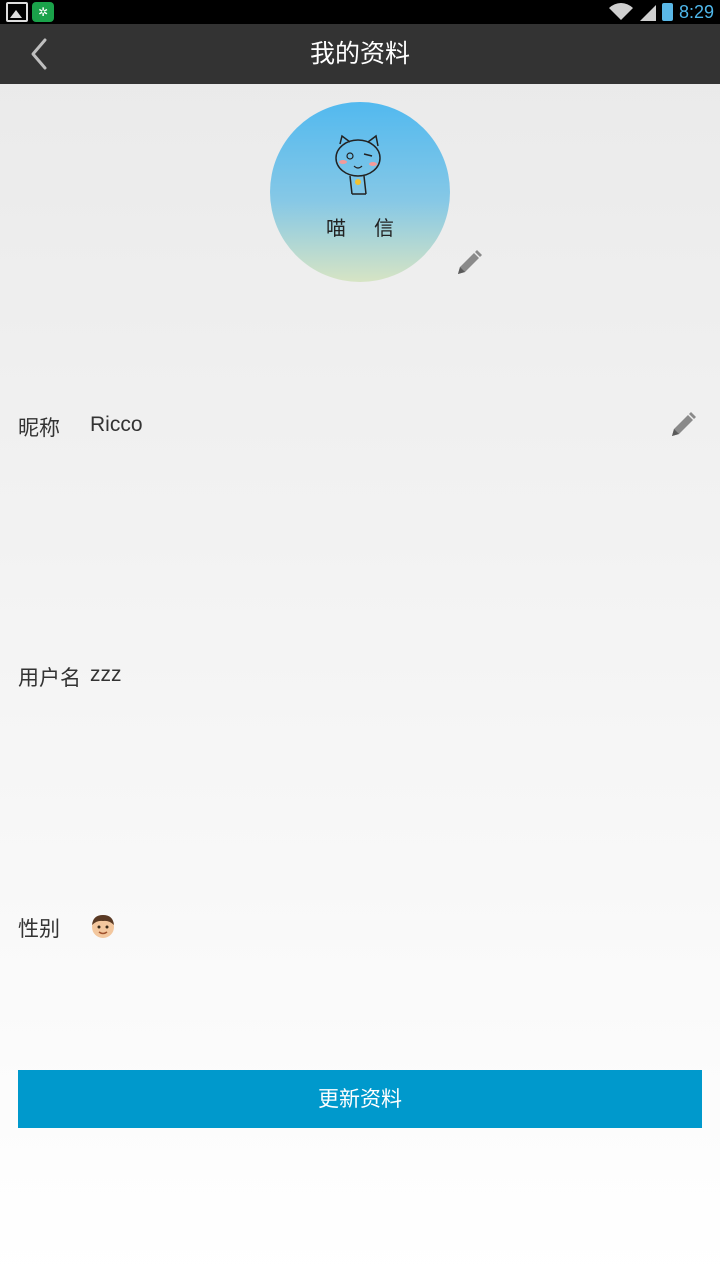  What do you see at coordinates (17, 12) in the screenshot?
I see `image-icon` at bounding box center [17, 12].